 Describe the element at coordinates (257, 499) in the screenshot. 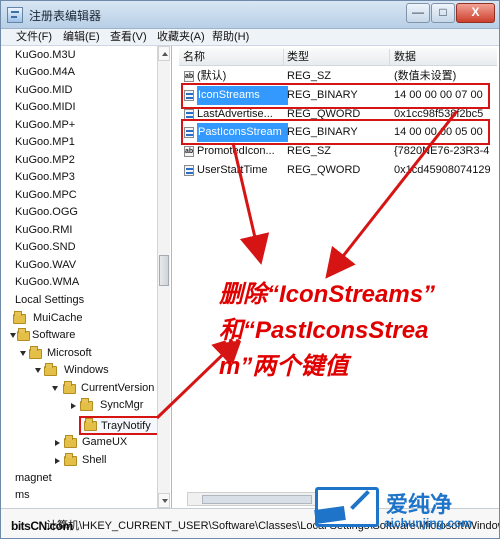

I see `horizontal-scroll-thumb` at that location.